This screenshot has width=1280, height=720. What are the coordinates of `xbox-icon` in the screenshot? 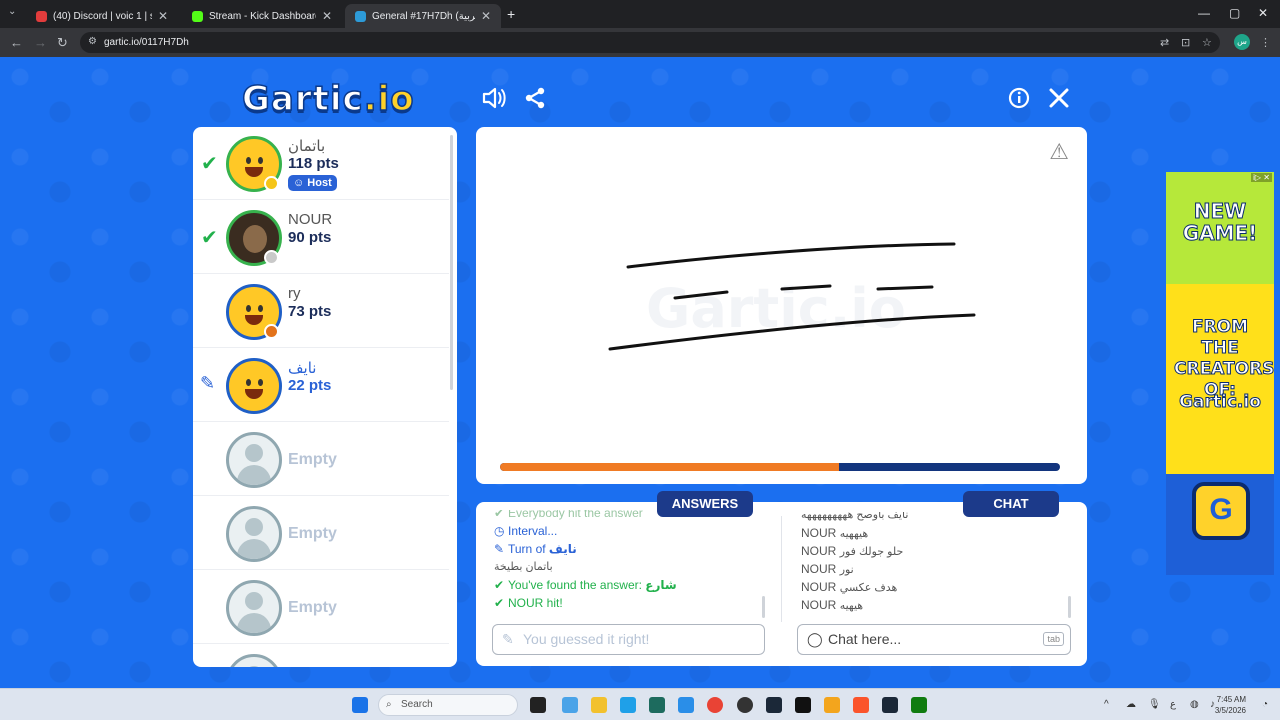 It's located at (919, 705).